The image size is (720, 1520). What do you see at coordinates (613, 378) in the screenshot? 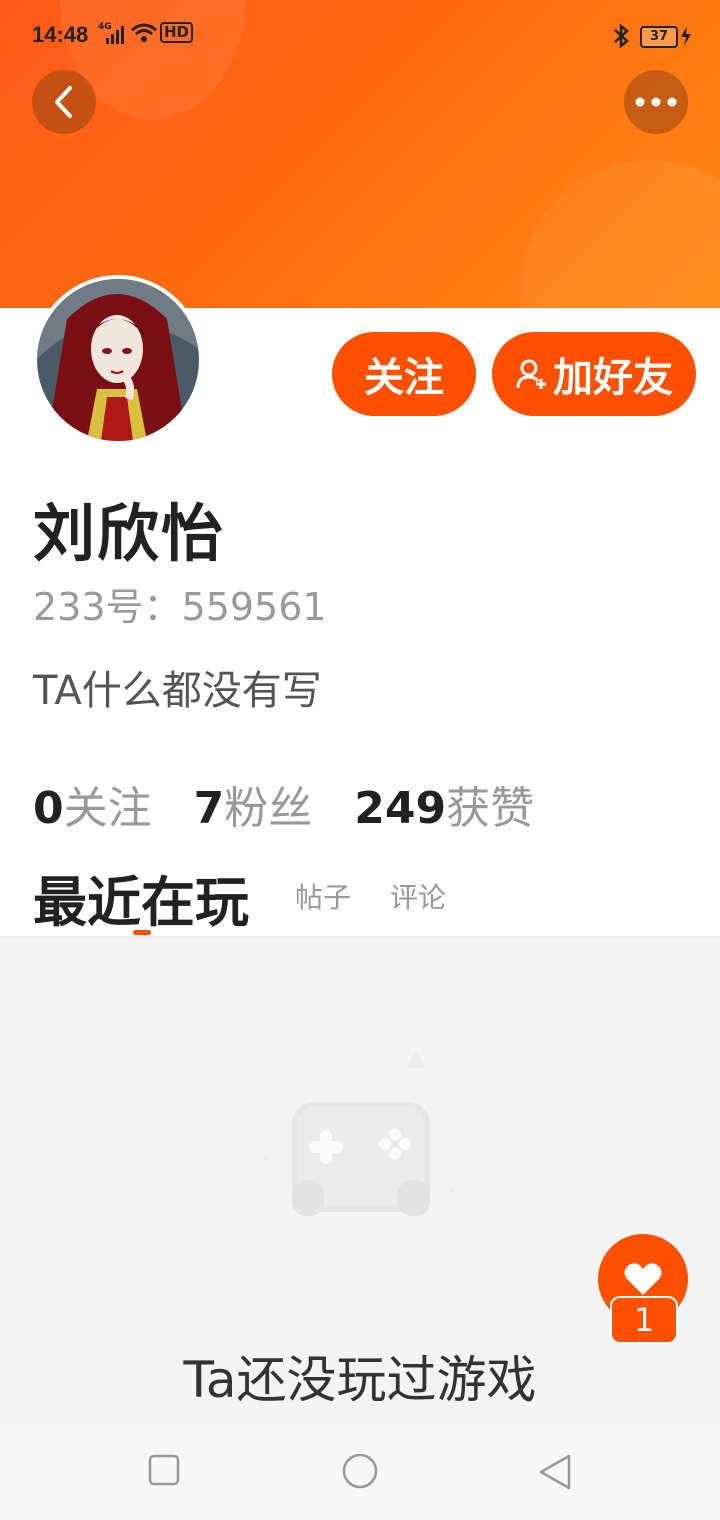
I see `add-friend-label: 加好友` at bounding box center [613, 378].